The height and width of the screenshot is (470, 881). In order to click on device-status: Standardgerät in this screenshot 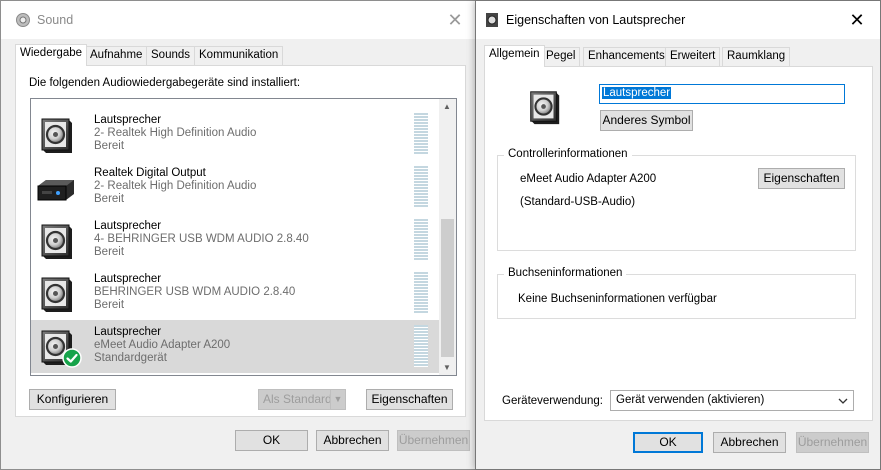, I will do `click(130, 358)`.